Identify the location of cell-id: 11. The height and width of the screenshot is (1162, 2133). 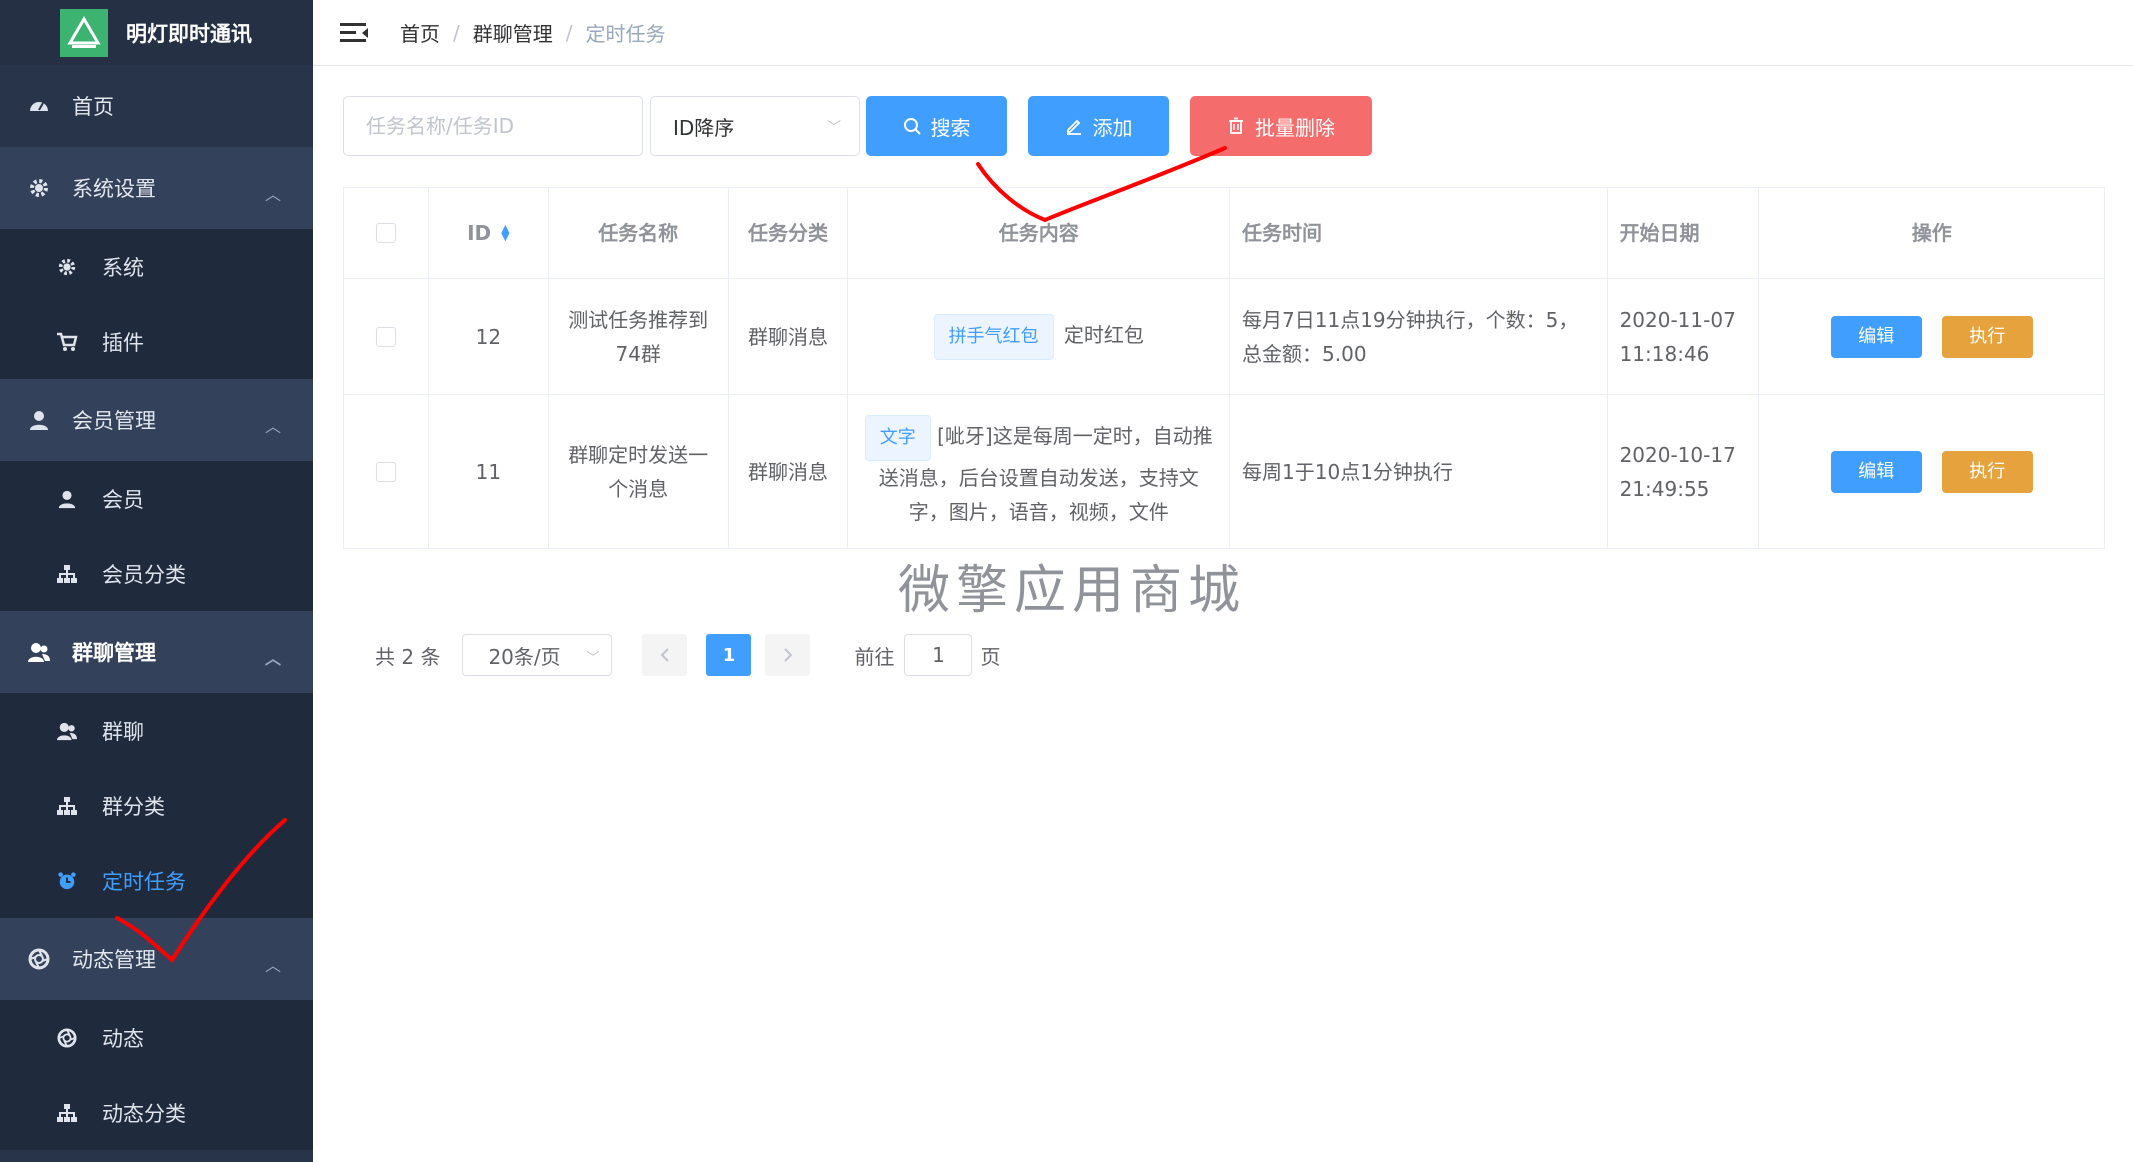
(489, 471).